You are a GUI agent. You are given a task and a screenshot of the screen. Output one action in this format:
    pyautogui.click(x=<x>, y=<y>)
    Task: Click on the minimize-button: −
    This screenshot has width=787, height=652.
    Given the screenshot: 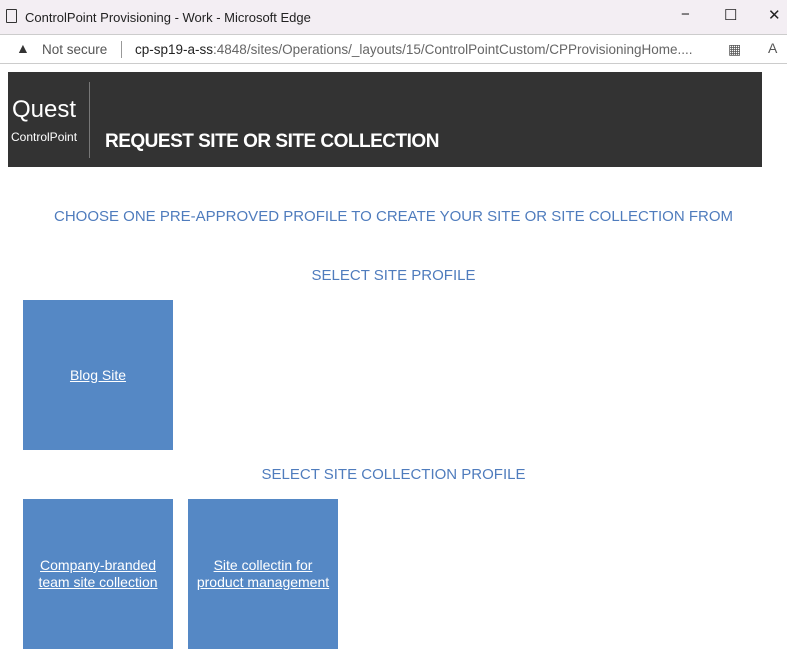 What is the action you would take?
    pyautogui.click(x=685, y=14)
    